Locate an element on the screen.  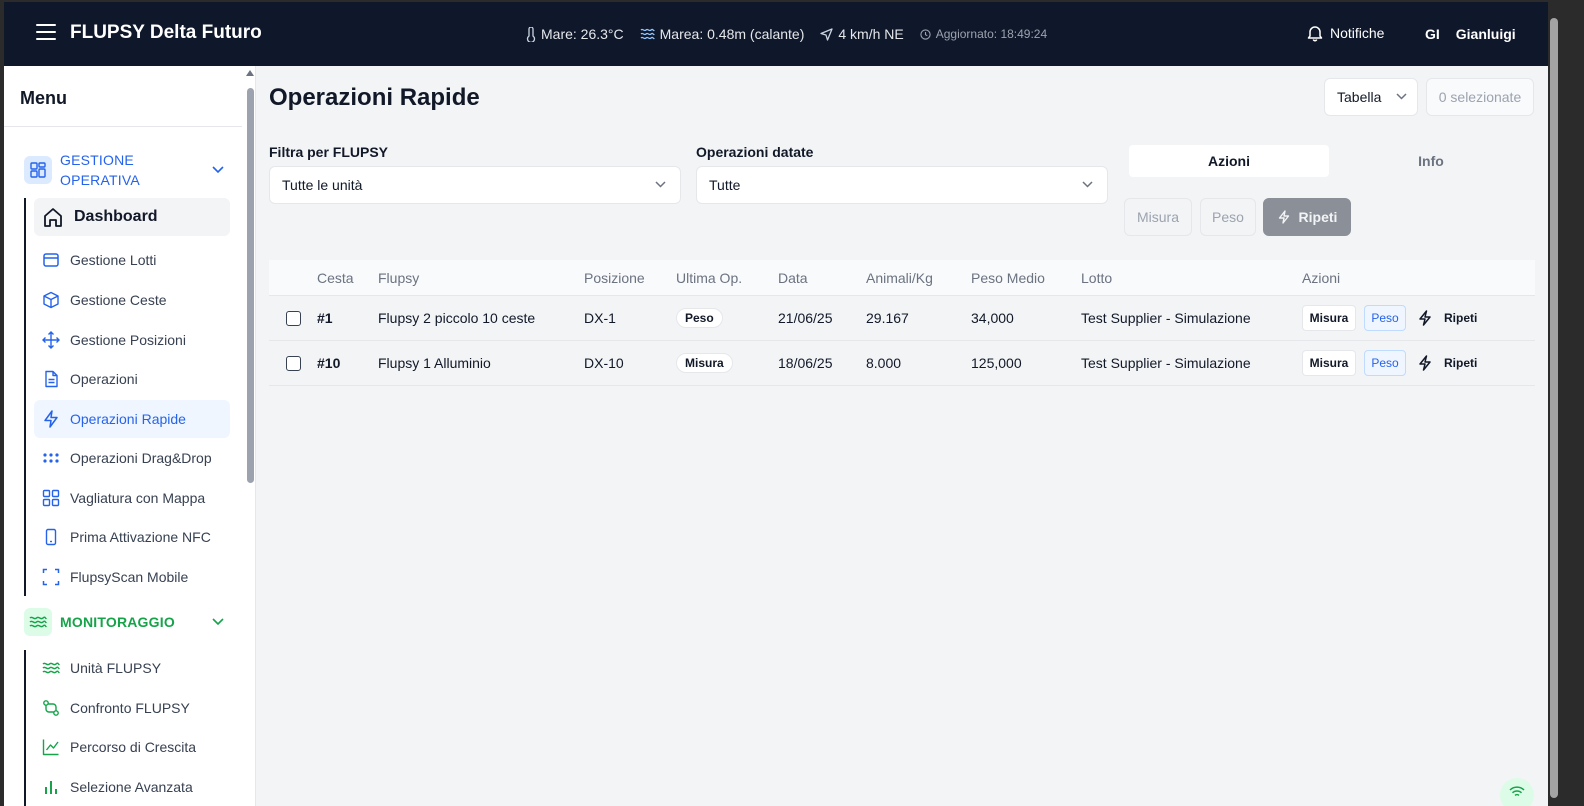
sidebar-scrollbar is located at coordinates (250, 438).